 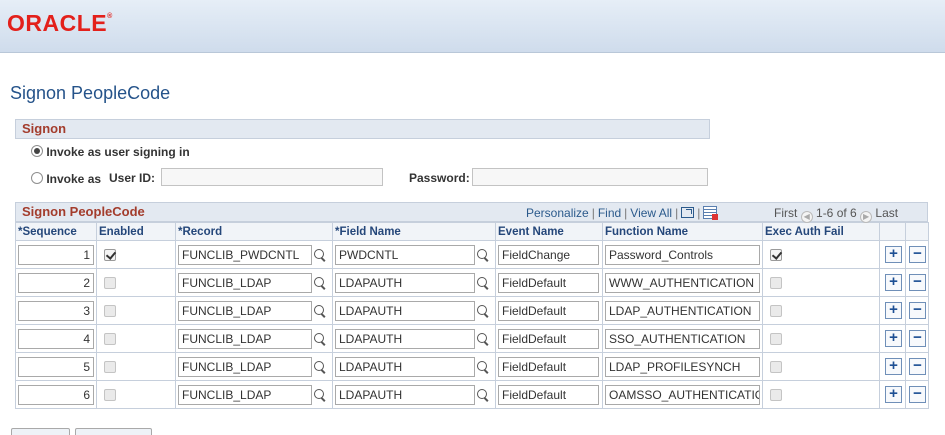 What do you see at coordinates (892, 231) in the screenshot?
I see `col-add` at bounding box center [892, 231].